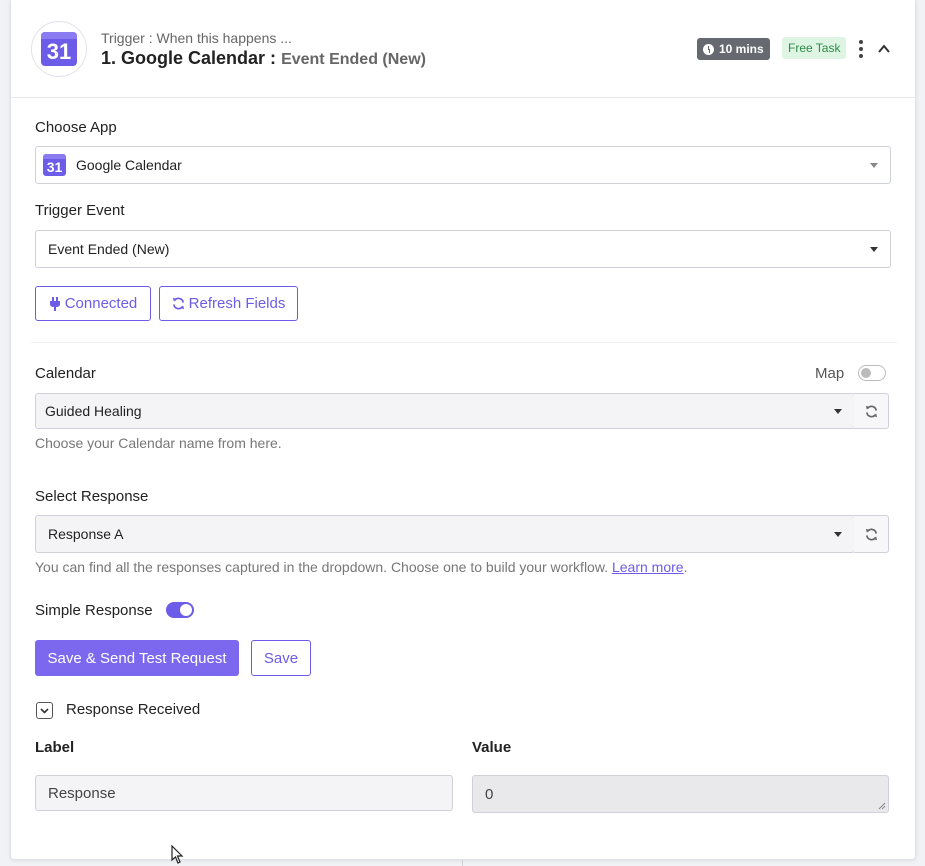  What do you see at coordinates (55, 747) in the screenshot?
I see `label-column-header: Label` at bounding box center [55, 747].